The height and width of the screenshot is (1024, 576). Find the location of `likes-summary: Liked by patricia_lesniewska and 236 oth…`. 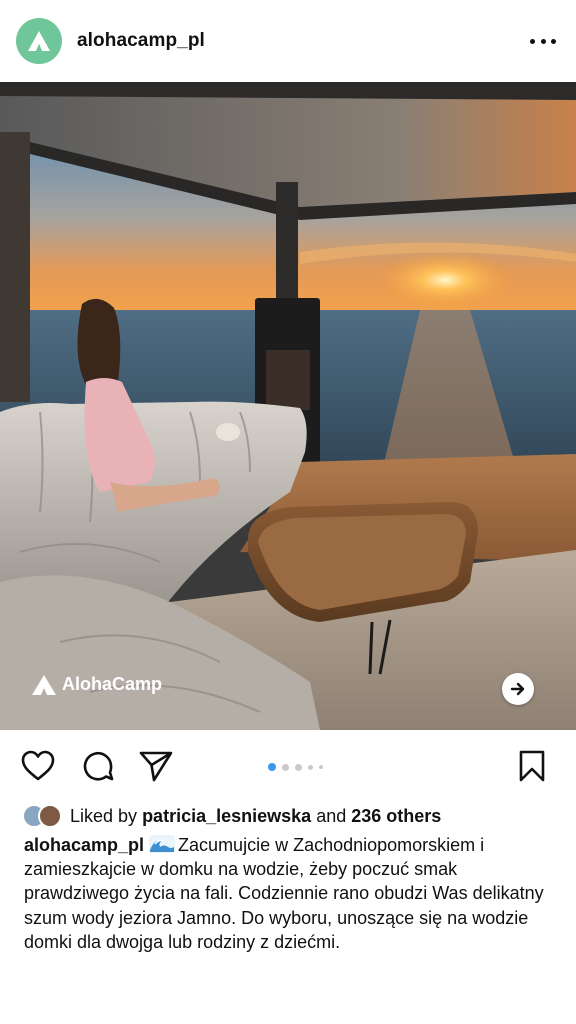

likes-summary: Liked by patricia_lesniewska and 236 oth… is located at coordinates (231, 816).